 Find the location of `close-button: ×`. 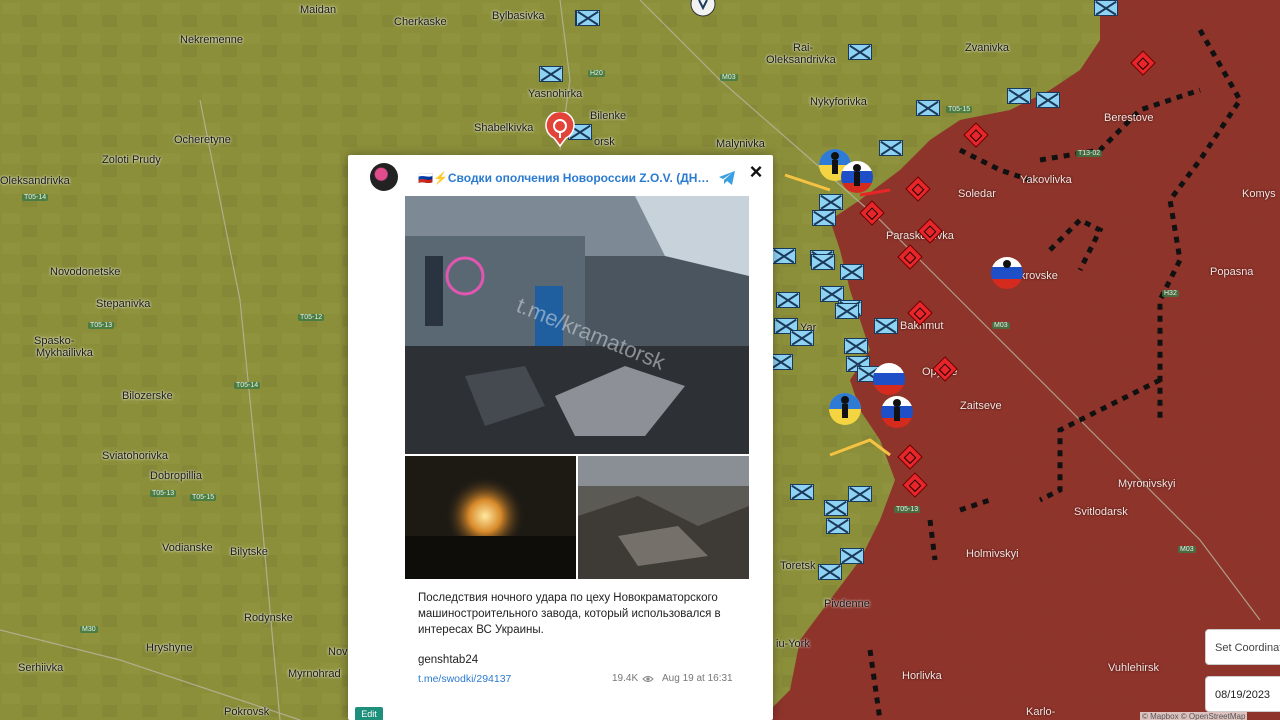

close-button: × is located at coordinates (756, 172).